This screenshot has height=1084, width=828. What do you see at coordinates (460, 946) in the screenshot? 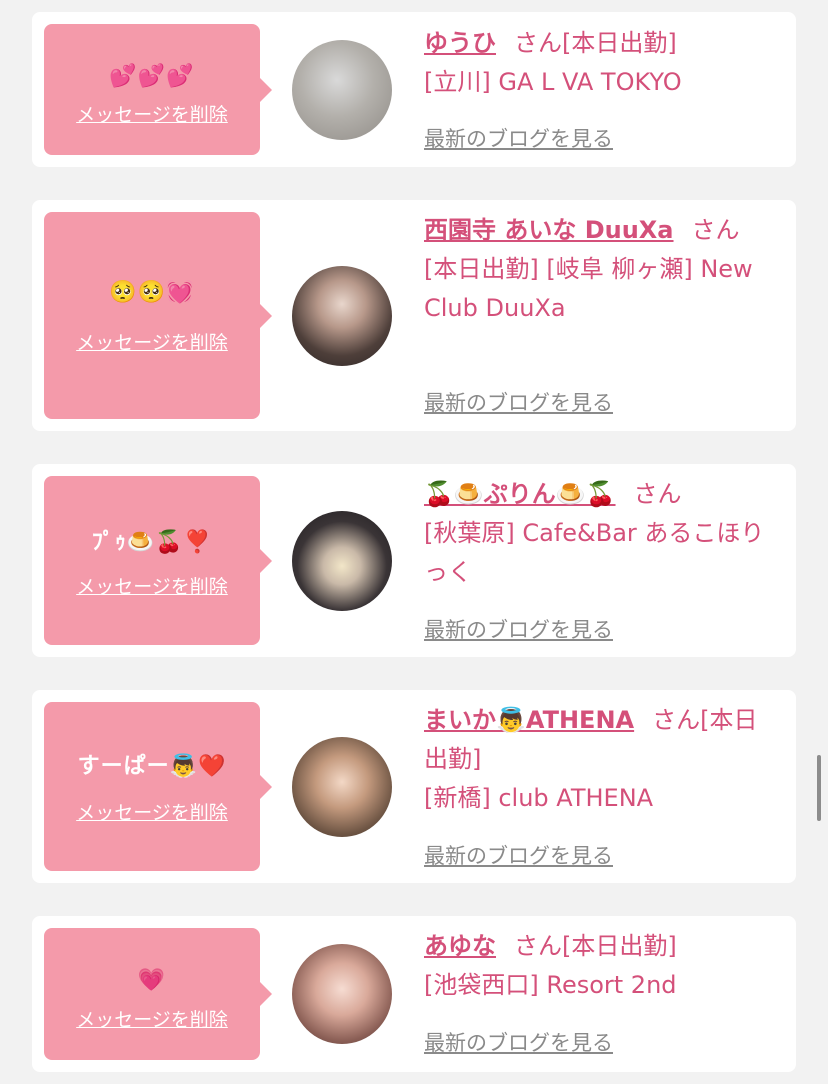
I see `cast-name-link: あゆな` at bounding box center [460, 946].